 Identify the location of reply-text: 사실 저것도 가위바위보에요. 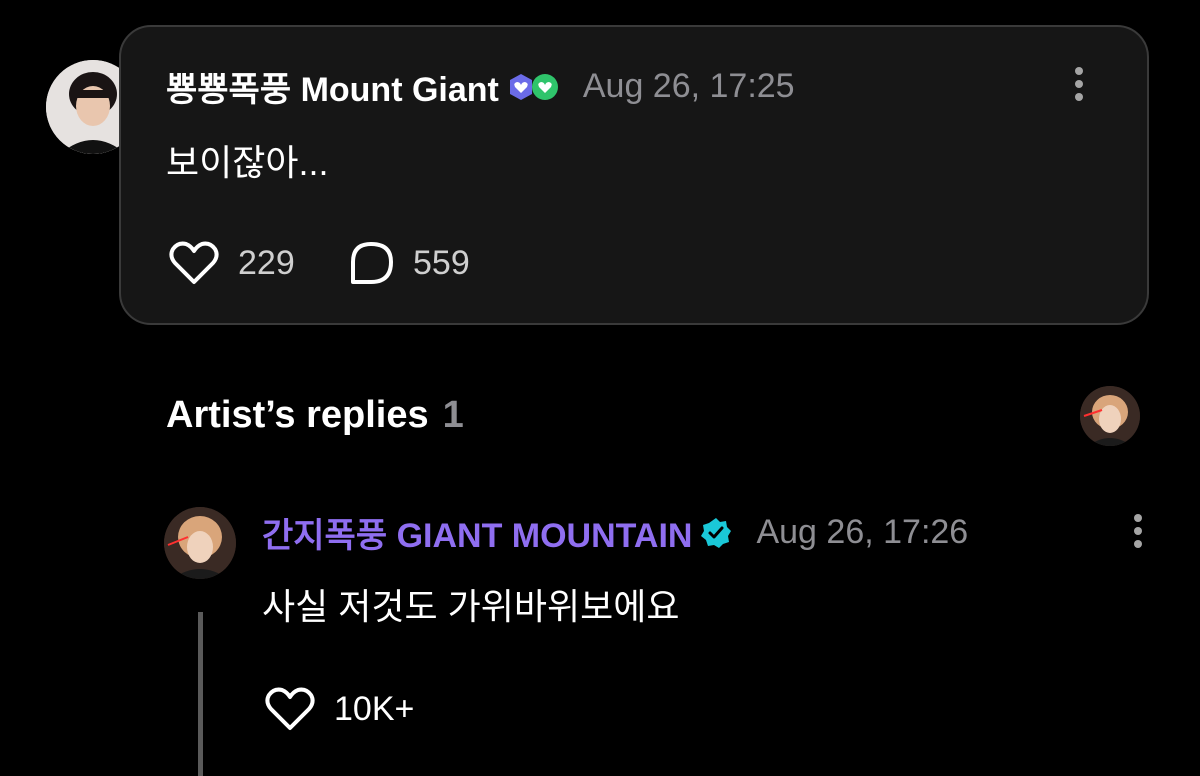
(471, 606).